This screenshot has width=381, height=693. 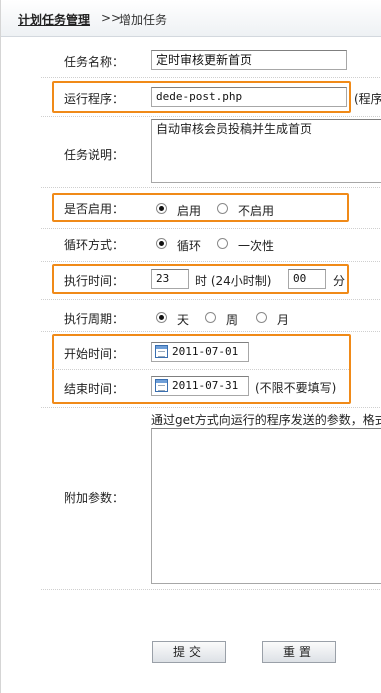 I want to click on breadcrumb: 计划任务管理 >> 增加任务, so click(x=191, y=18).